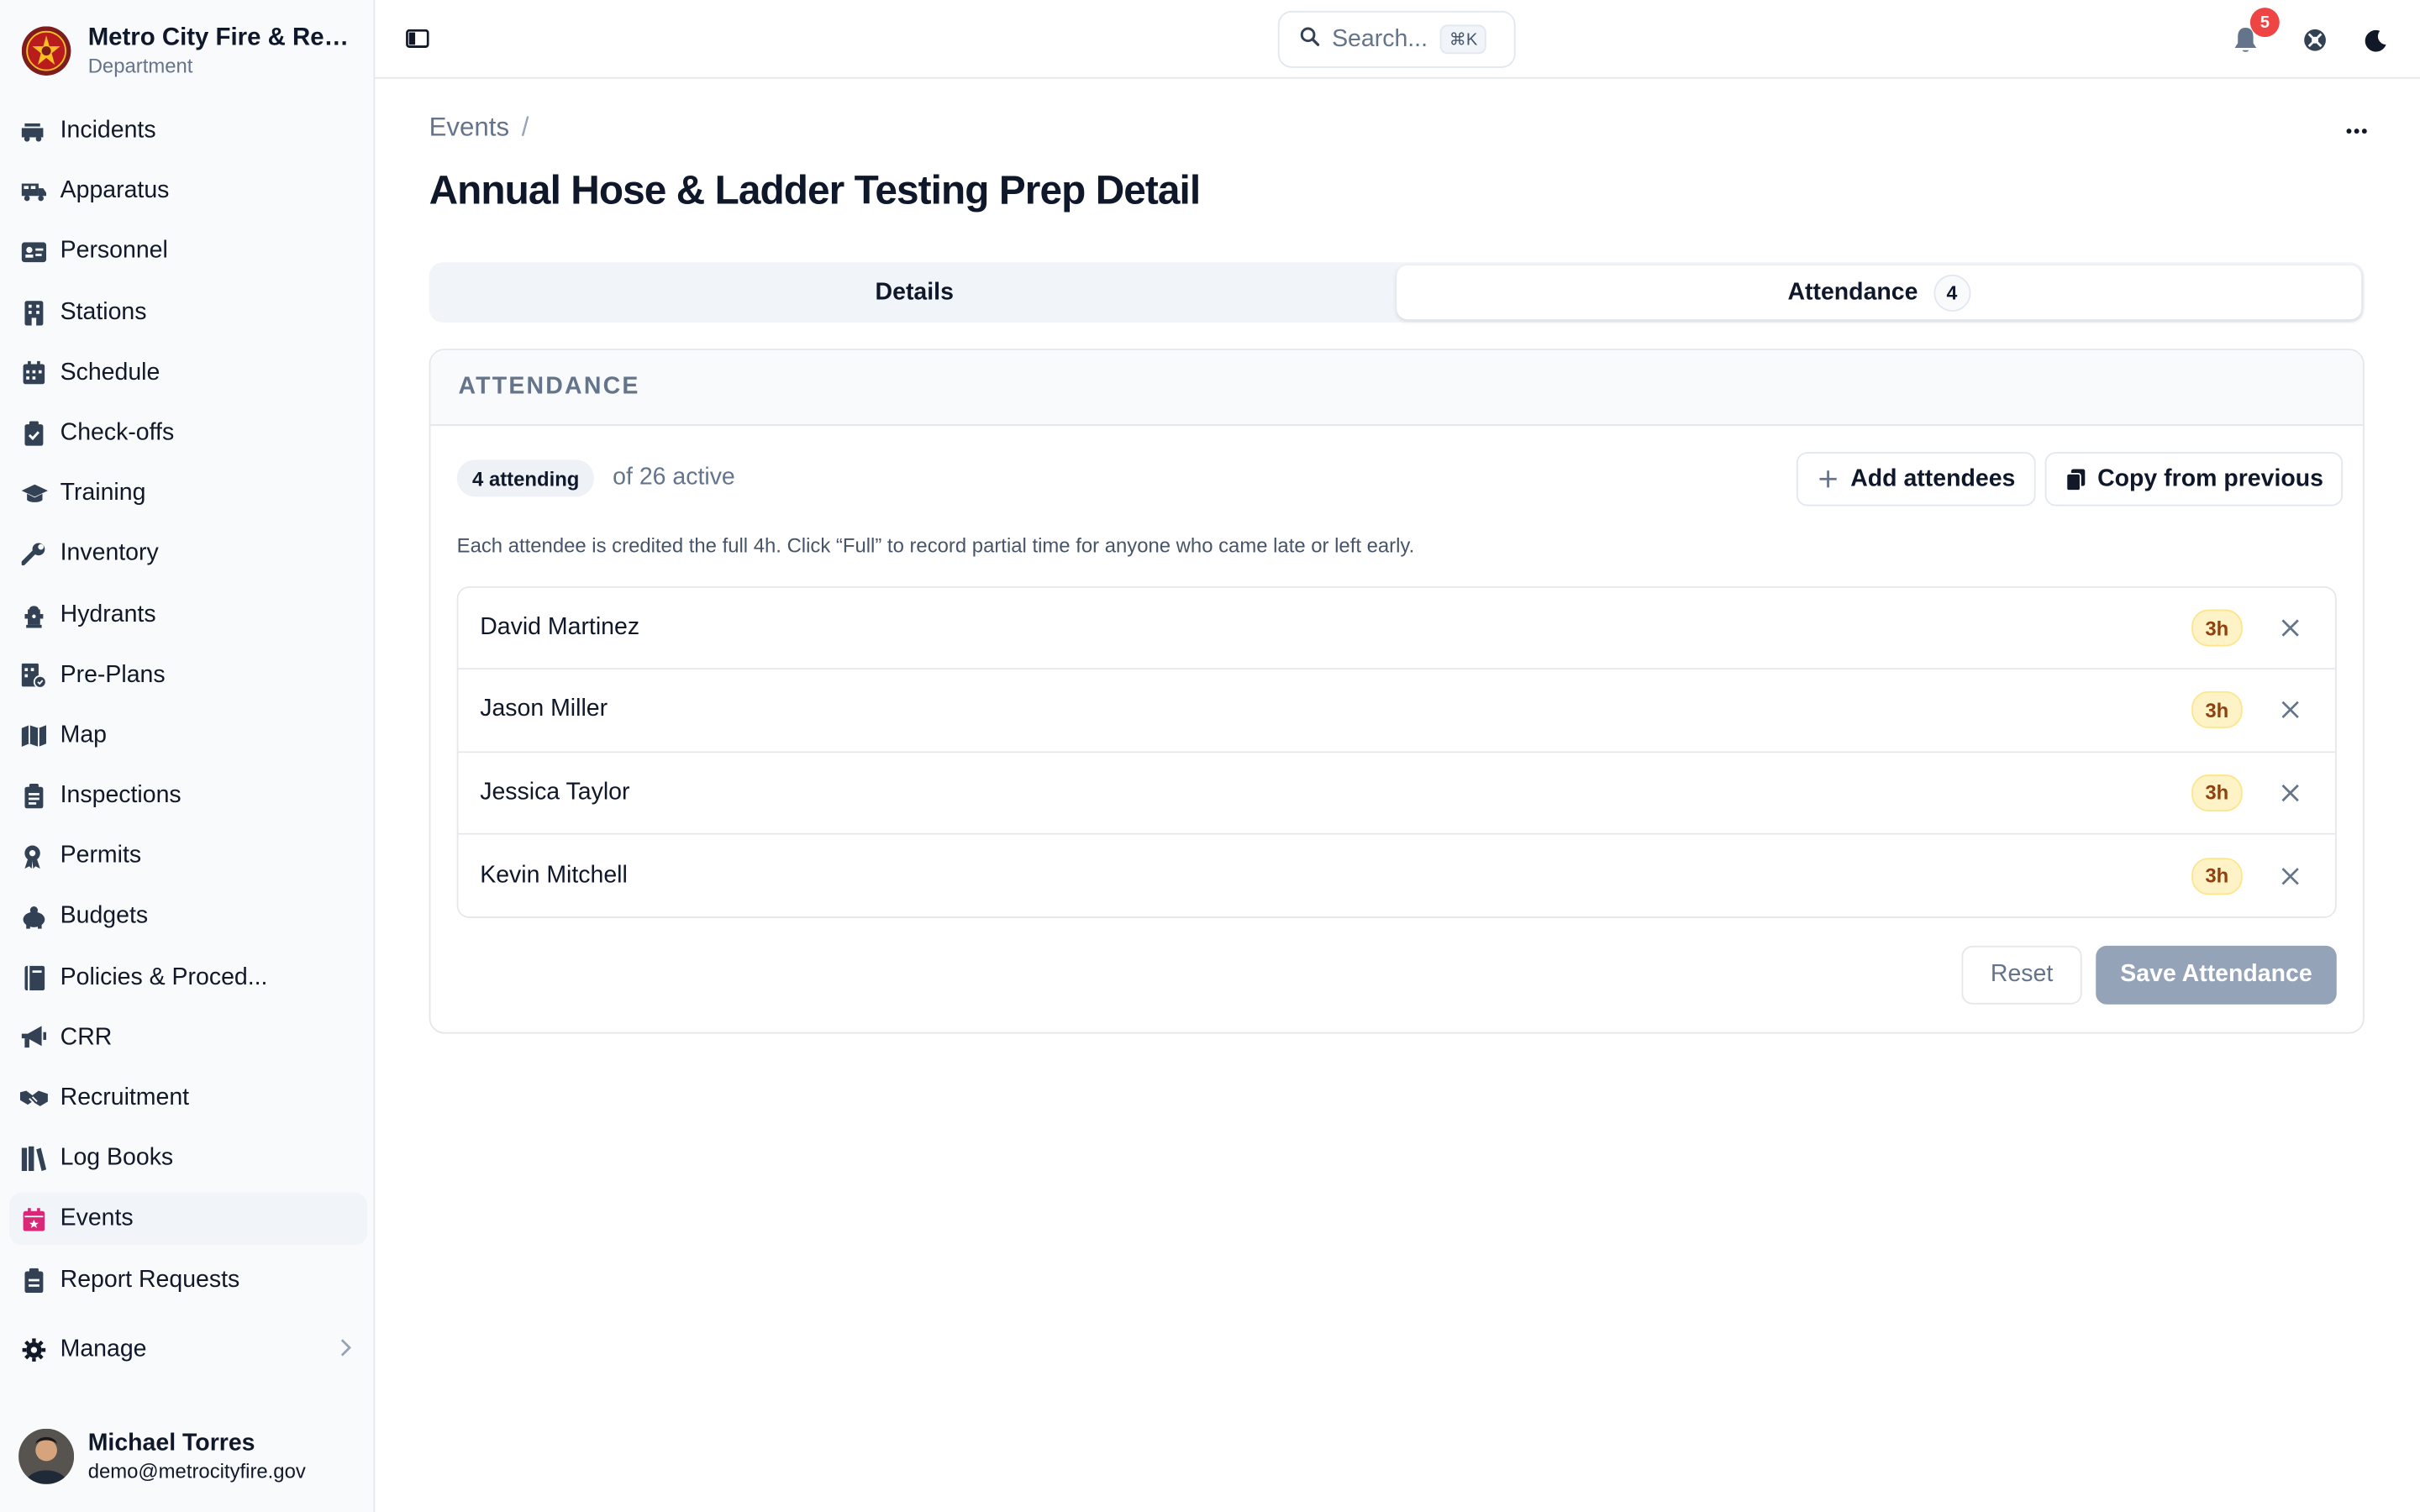 This screenshot has height=1512, width=2420. Describe the element at coordinates (188, 312) in the screenshot. I see `sidebar-item-stations: Stations` at that location.